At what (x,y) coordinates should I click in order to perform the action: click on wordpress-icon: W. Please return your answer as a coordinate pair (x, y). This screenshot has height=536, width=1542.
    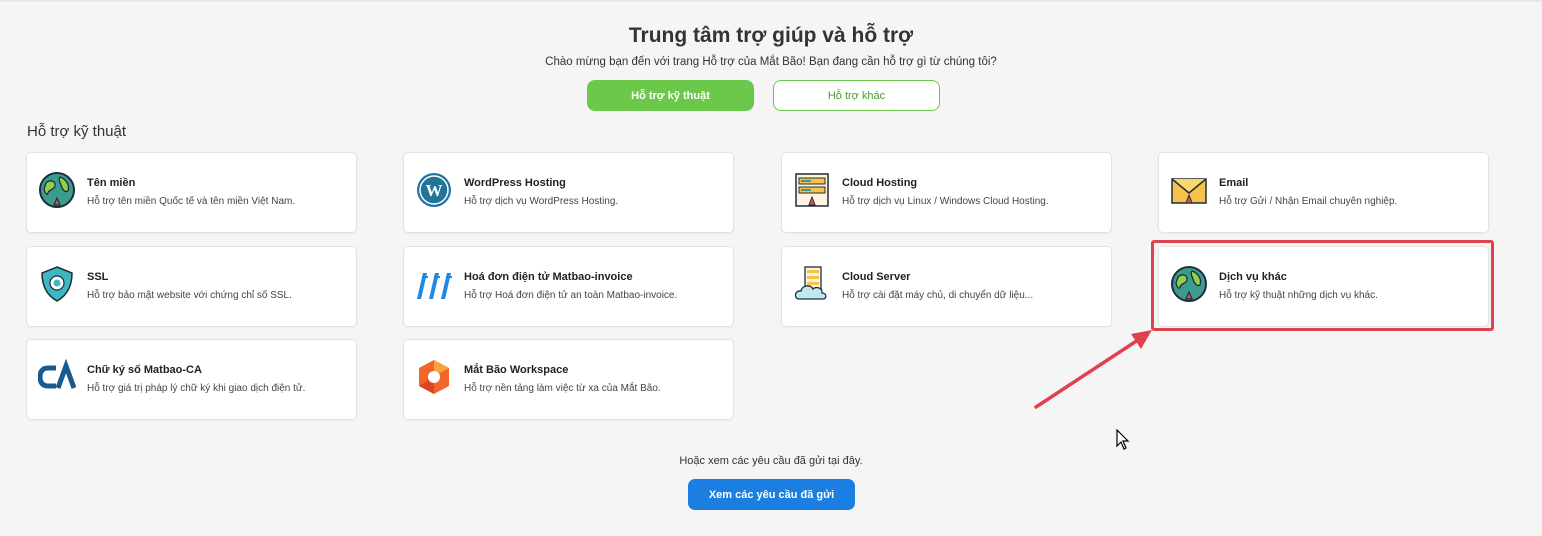
    Looking at the image, I should click on (434, 190).